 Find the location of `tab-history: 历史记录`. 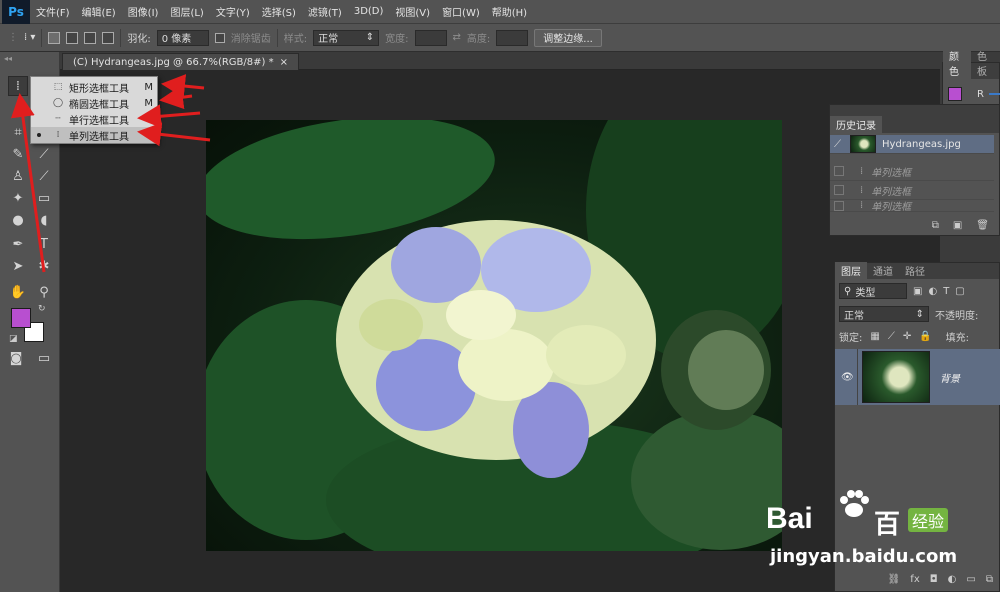

tab-history: 历史记录 is located at coordinates (856, 124).